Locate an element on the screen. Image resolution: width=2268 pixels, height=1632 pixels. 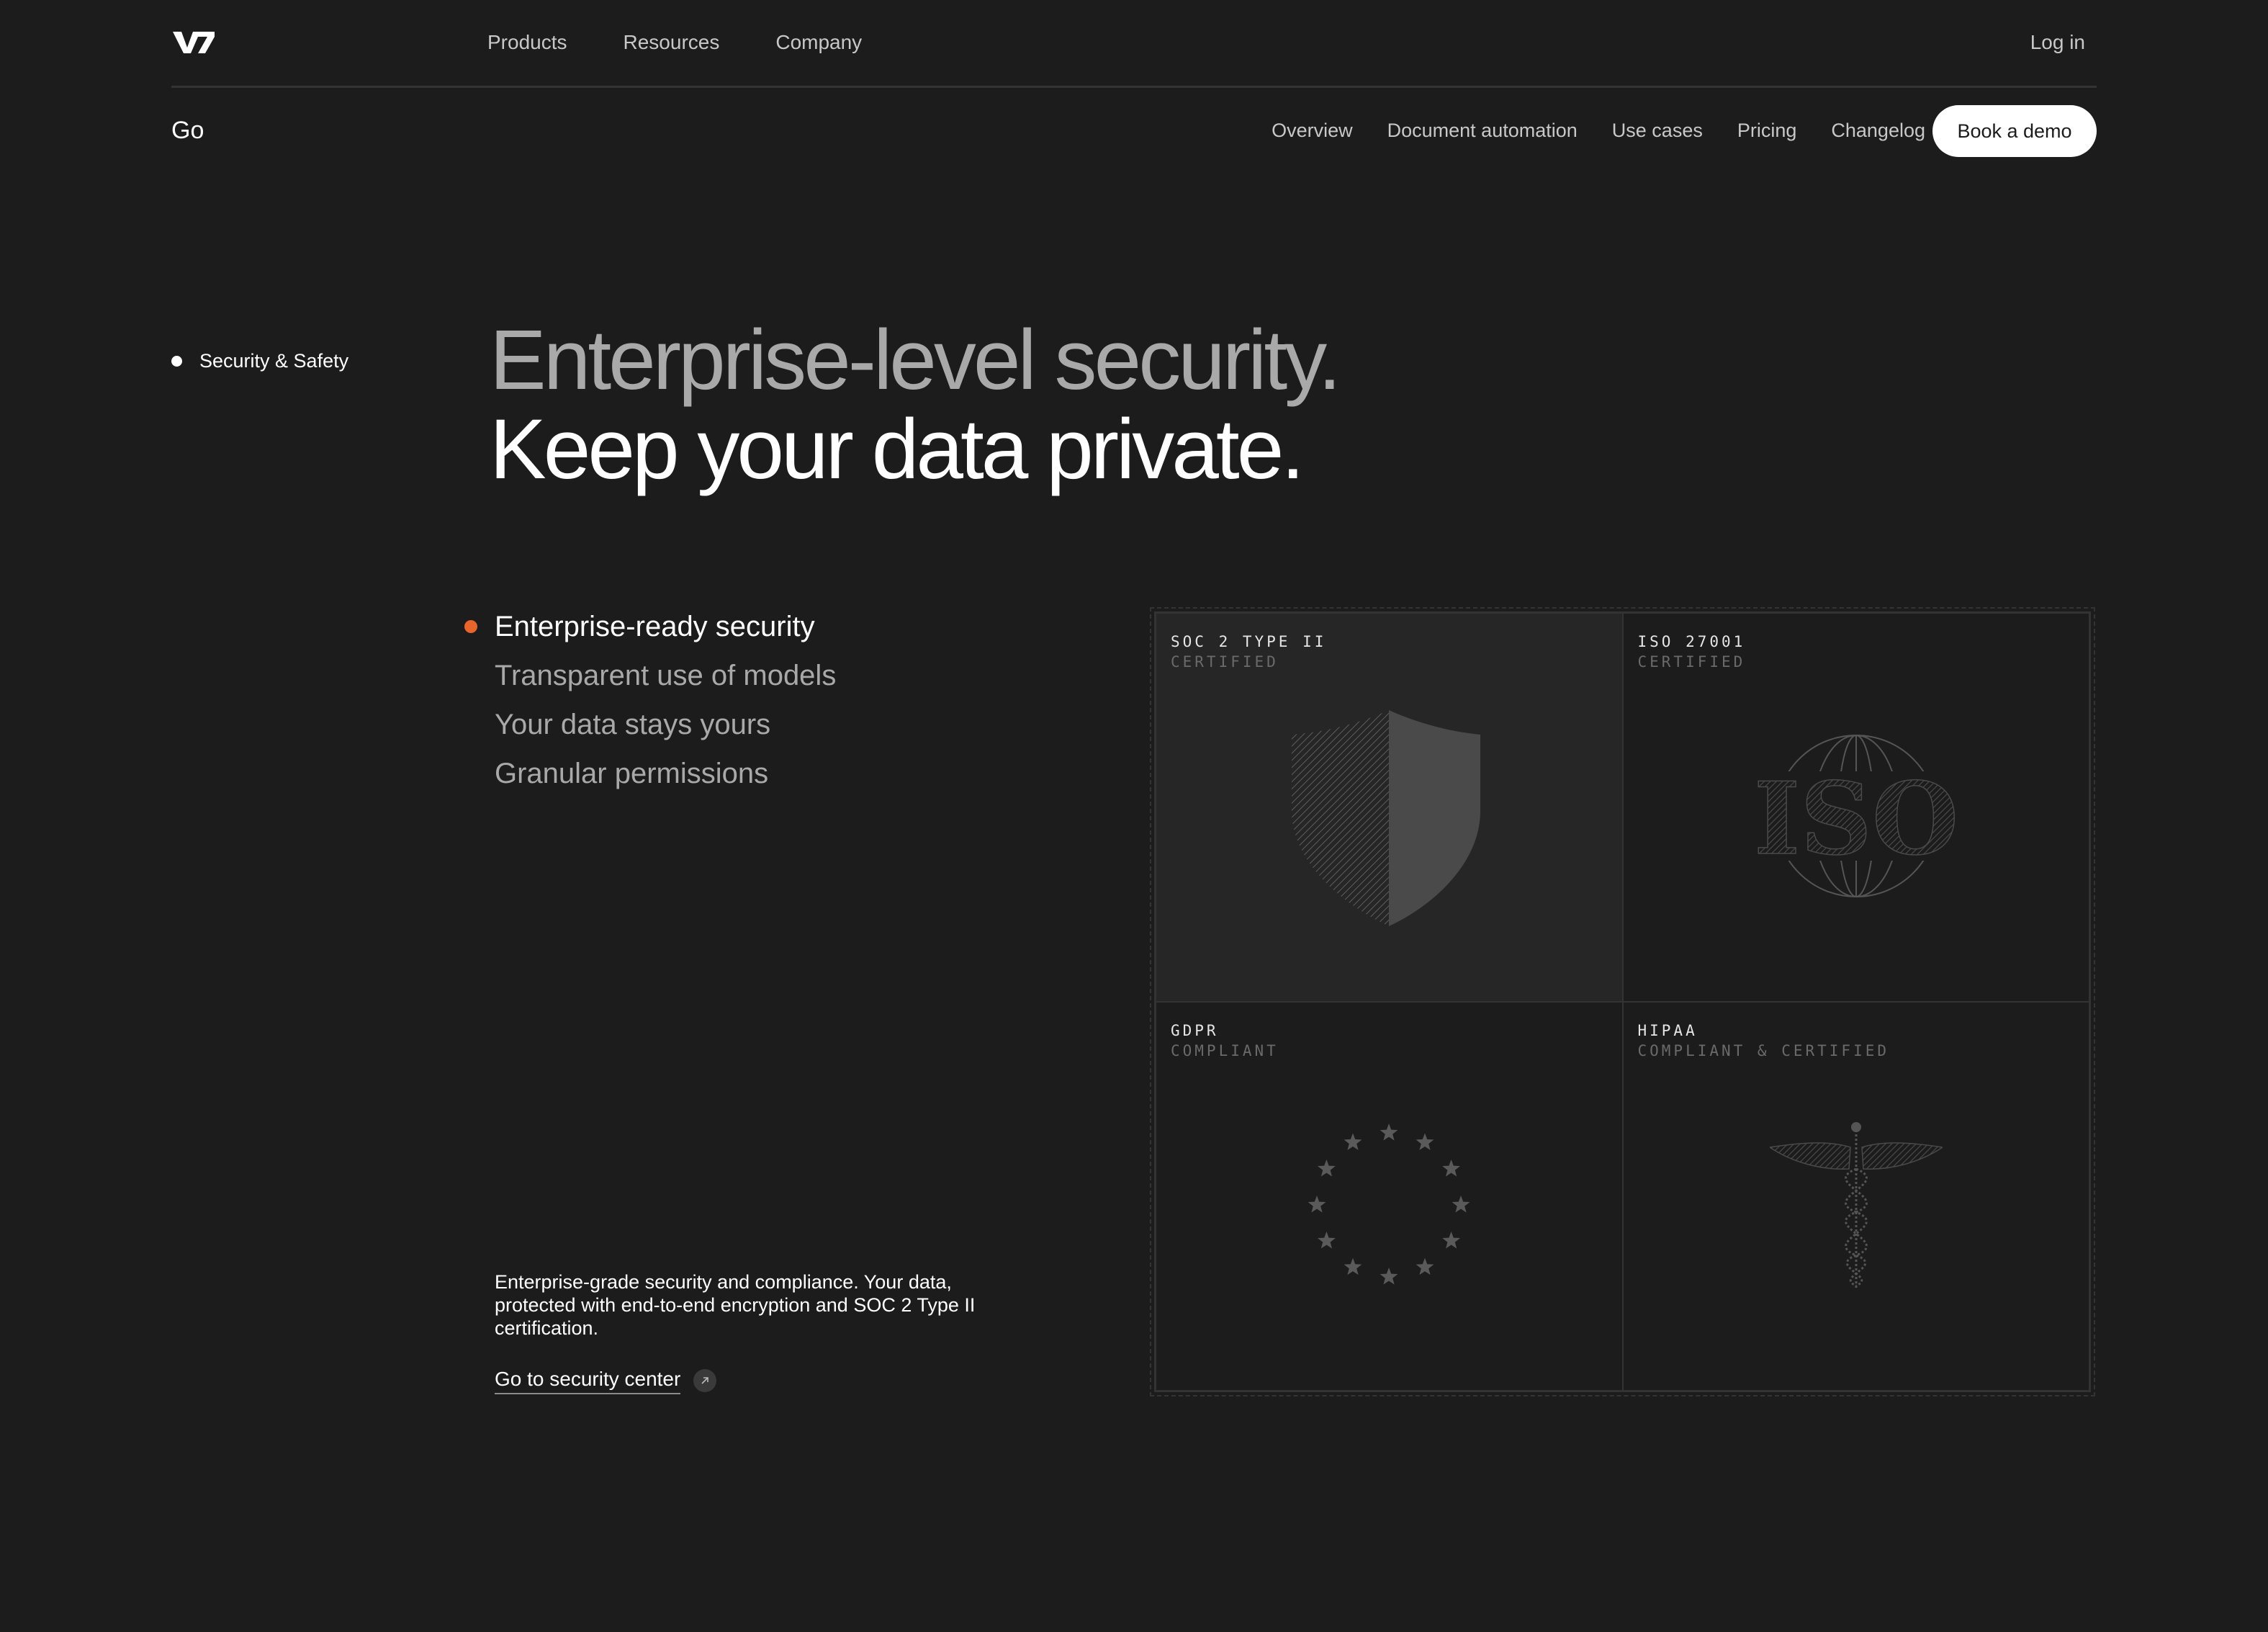
svg-text: ISO is located at coordinates (1856, 818).